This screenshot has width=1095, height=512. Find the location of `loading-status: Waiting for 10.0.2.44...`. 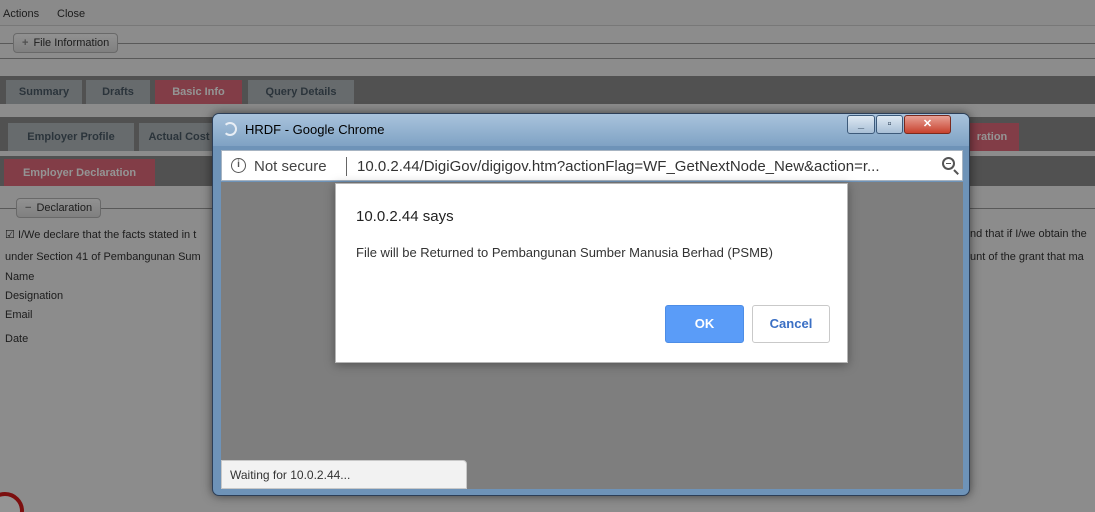

loading-status: Waiting for 10.0.2.44... is located at coordinates (344, 474).